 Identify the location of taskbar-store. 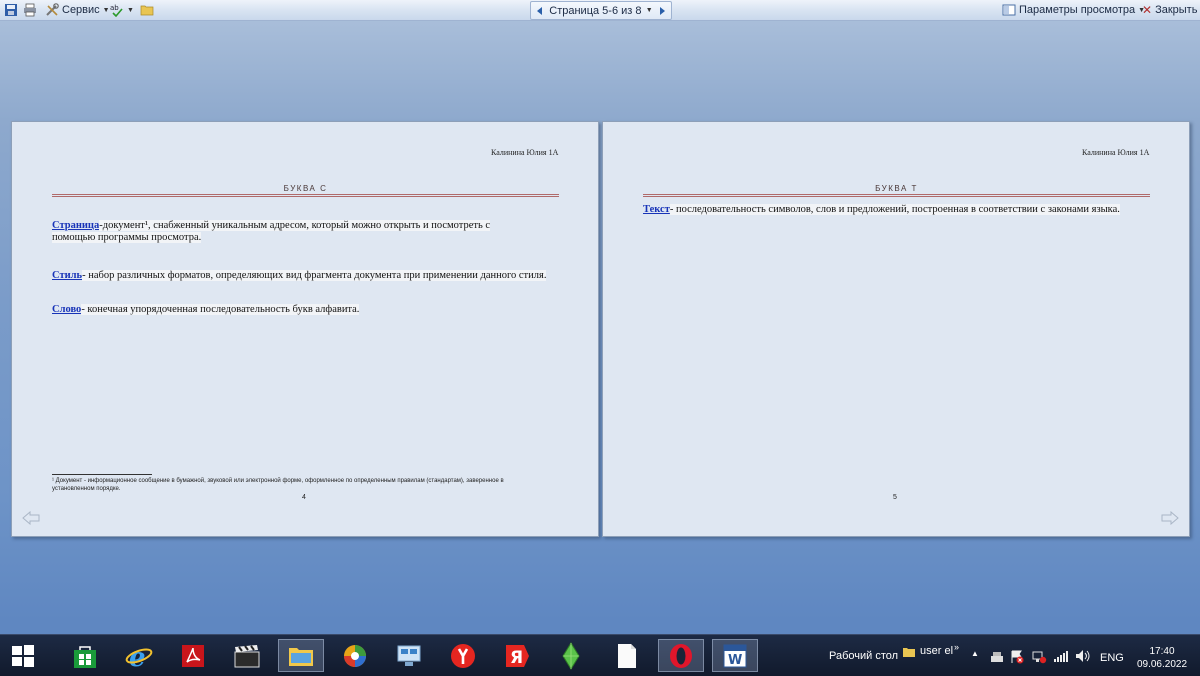
(85, 655).